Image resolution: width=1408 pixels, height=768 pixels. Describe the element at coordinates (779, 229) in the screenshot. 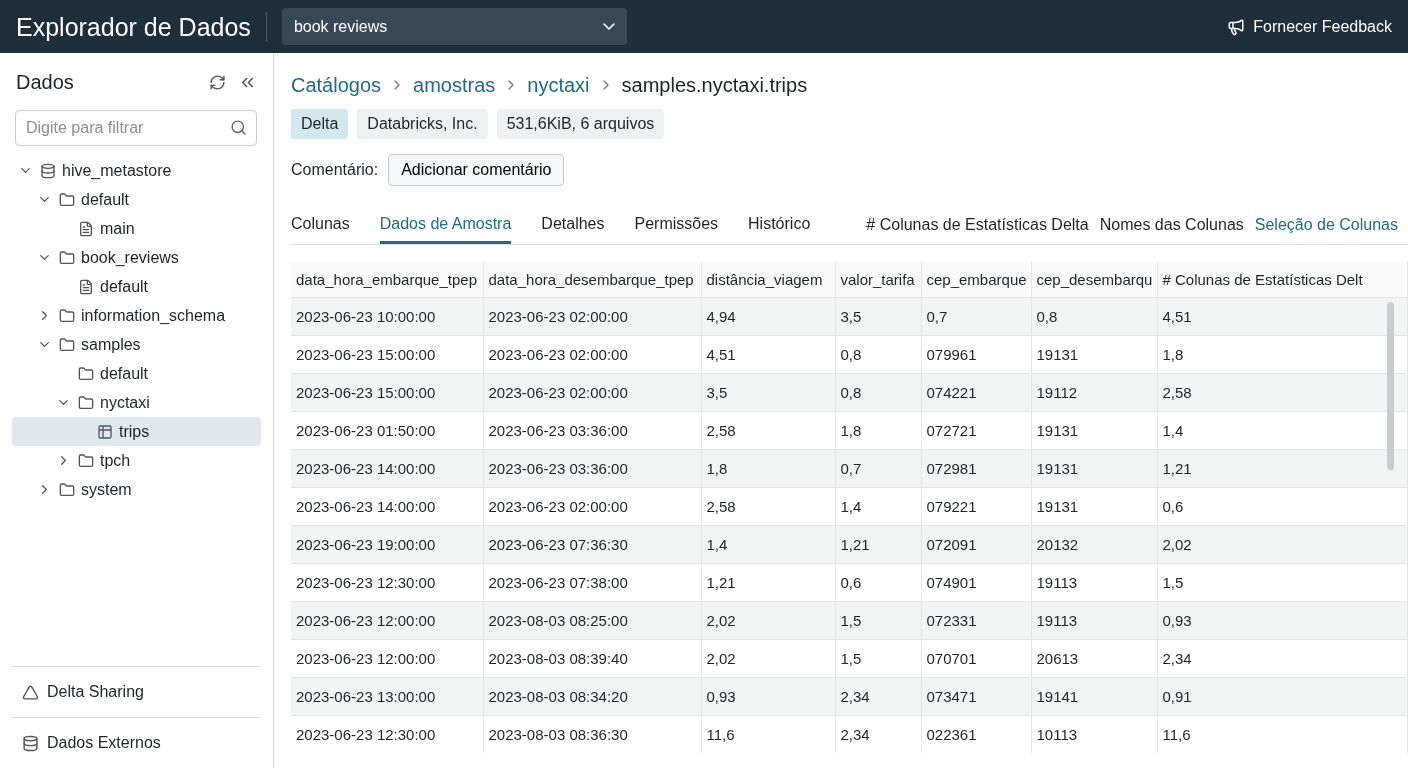

I see `tab: Histórico` at that location.